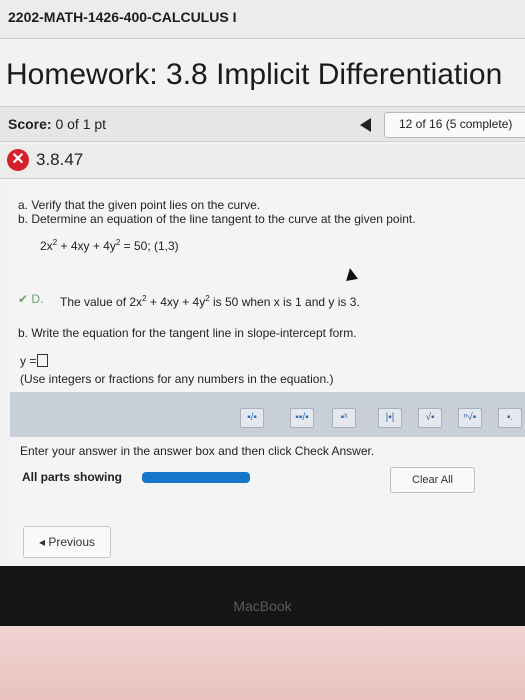 This screenshot has width=525, height=700. Describe the element at coordinates (351, 274) in the screenshot. I see `mouse-pointer-icon` at that location.